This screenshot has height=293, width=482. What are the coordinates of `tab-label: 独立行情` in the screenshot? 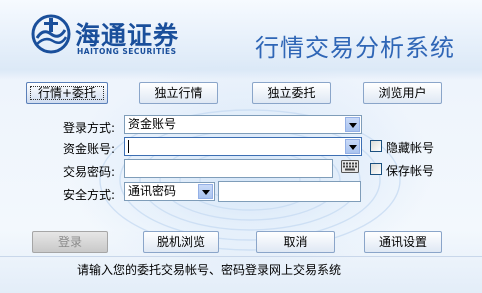 It's located at (178, 93).